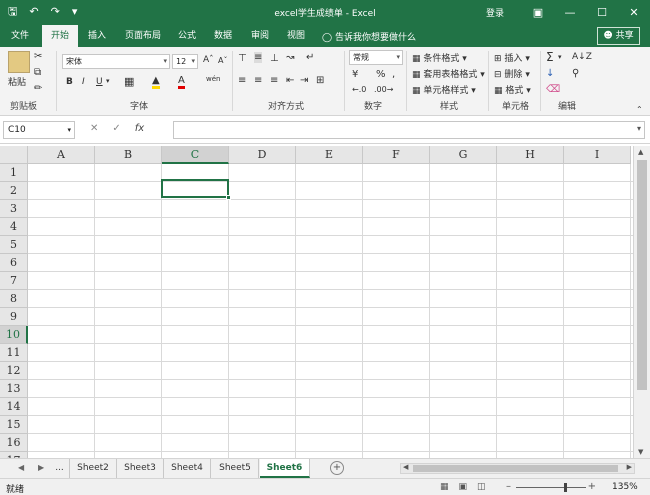 This screenshot has height=495, width=650. What do you see at coordinates (143, 36) in the screenshot?
I see `tab-page-layout: 页面布局` at bounding box center [143, 36].